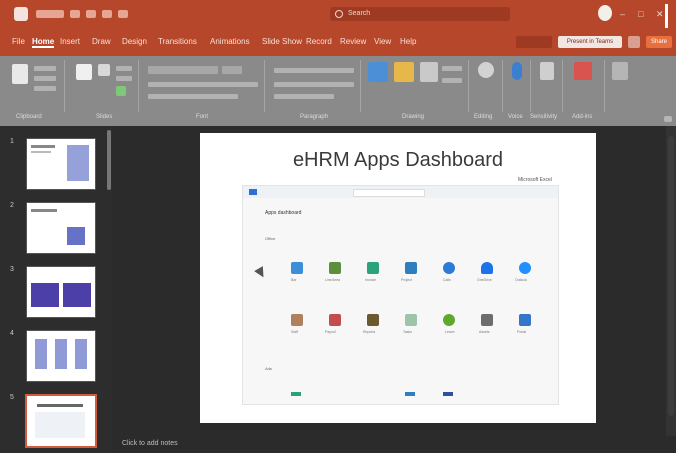 Image resolution: width=676 pixels, height=453 pixels. Describe the element at coordinates (101, 41) in the screenshot. I see `tab-draw: Draw` at that location.